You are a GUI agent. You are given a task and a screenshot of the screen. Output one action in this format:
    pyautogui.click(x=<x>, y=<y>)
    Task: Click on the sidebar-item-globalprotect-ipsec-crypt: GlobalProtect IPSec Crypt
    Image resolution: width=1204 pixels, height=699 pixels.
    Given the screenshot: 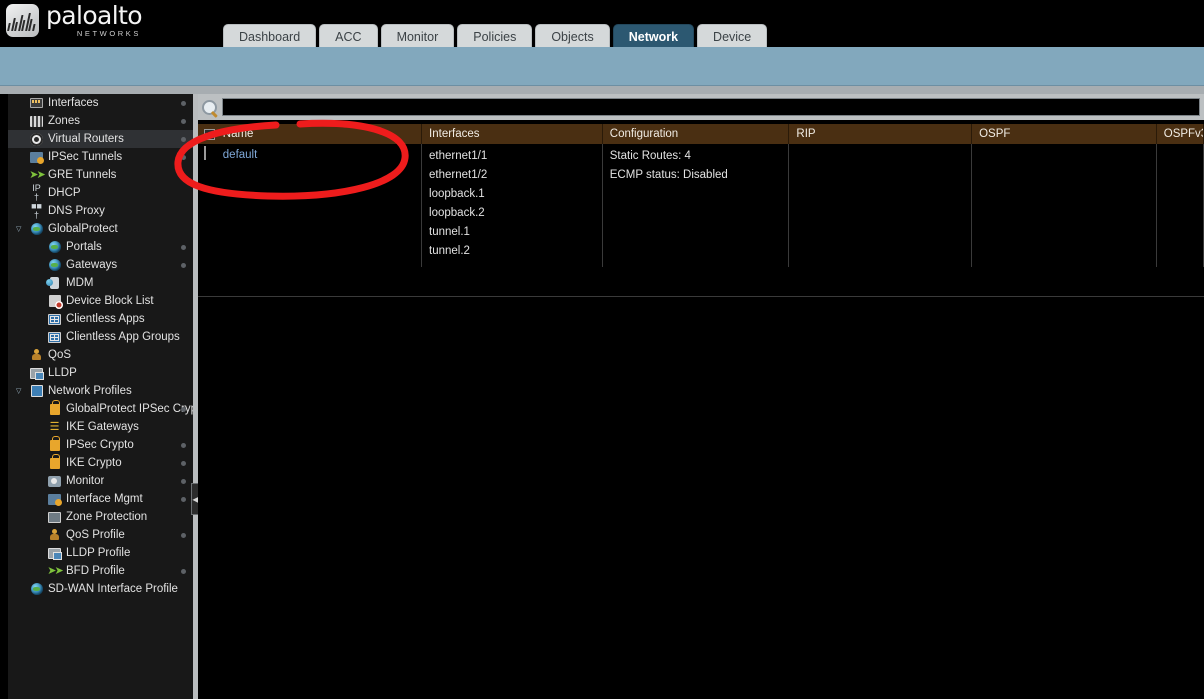 What is the action you would take?
    pyautogui.click(x=100, y=408)
    